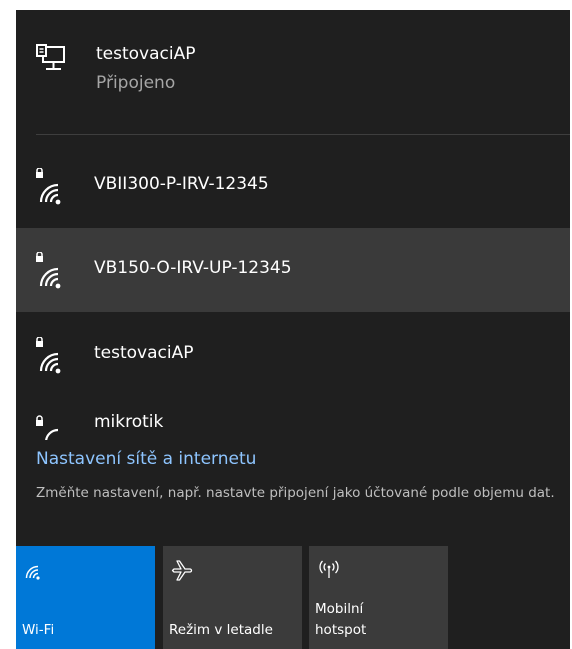 The image size is (572, 649). Describe the element at coordinates (378, 597) in the screenshot. I see `mobile-hotspot-tile: Mobilní hotspot` at that location.